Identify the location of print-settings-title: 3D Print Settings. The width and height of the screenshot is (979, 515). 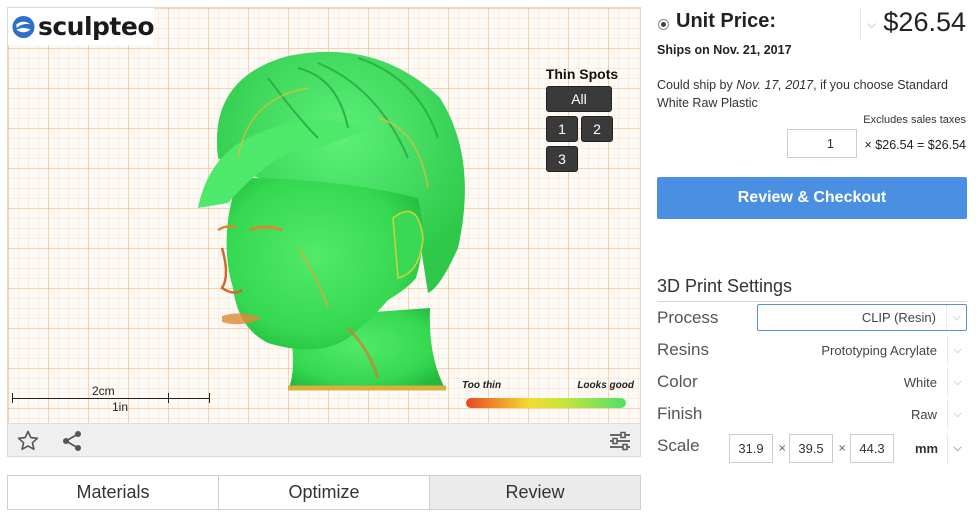
(812, 289).